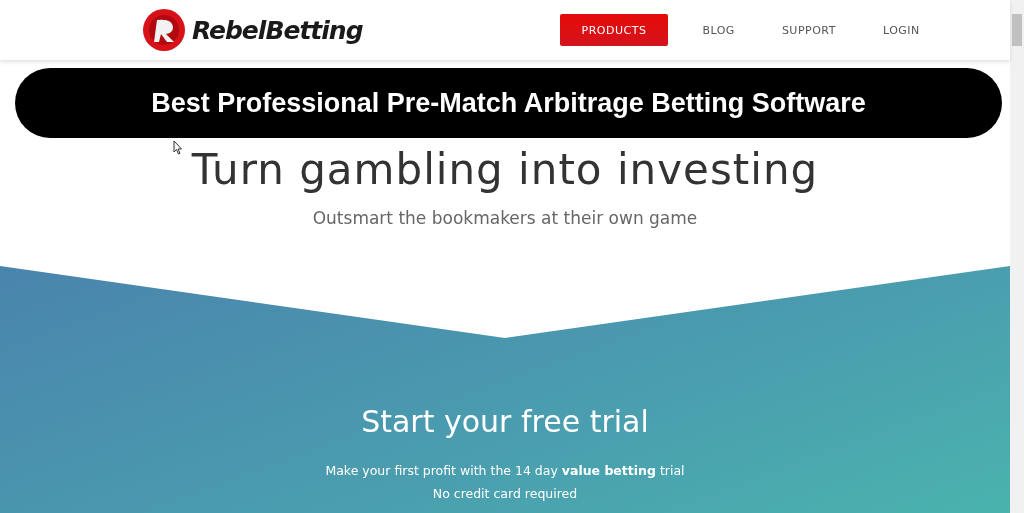 The height and width of the screenshot is (513, 1024). What do you see at coordinates (505, 218) in the screenshot?
I see `hero-subtitle: Outsmart the bookmakers at their own game` at bounding box center [505, 218].